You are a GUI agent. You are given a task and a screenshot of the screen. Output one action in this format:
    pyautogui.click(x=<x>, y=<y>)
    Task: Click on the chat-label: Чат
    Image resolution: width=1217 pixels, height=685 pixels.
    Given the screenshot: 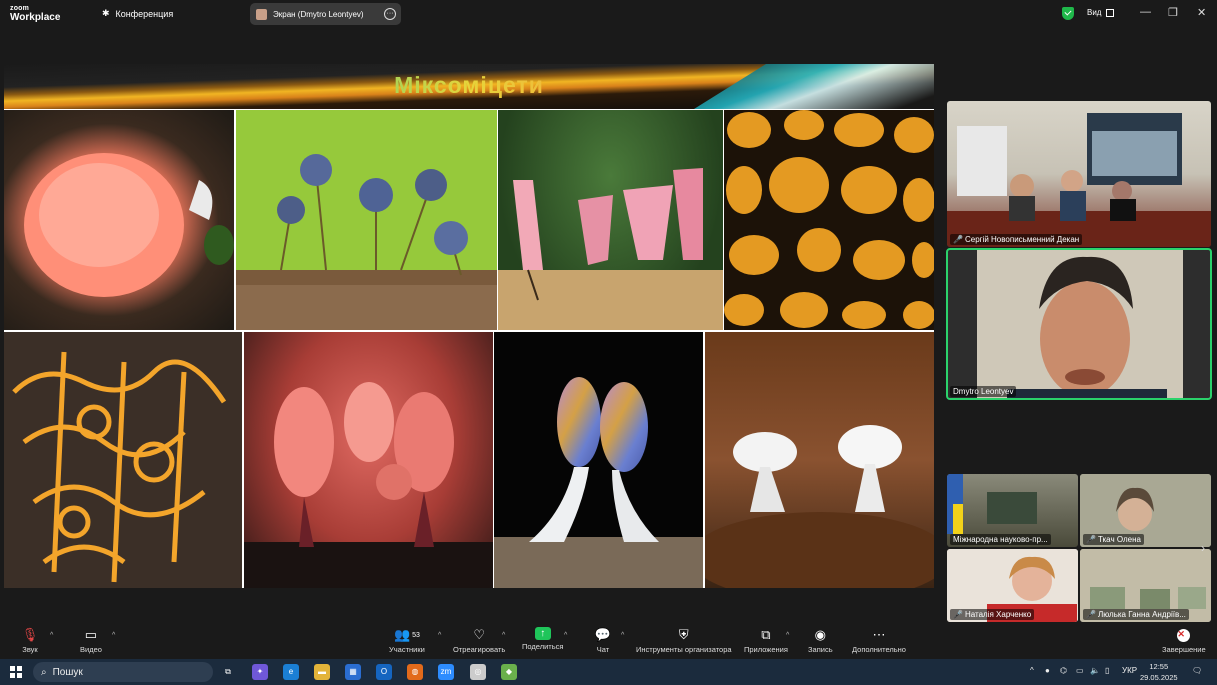 What is the action you would take?
    pyautogui.click(x=603, y=649)
    